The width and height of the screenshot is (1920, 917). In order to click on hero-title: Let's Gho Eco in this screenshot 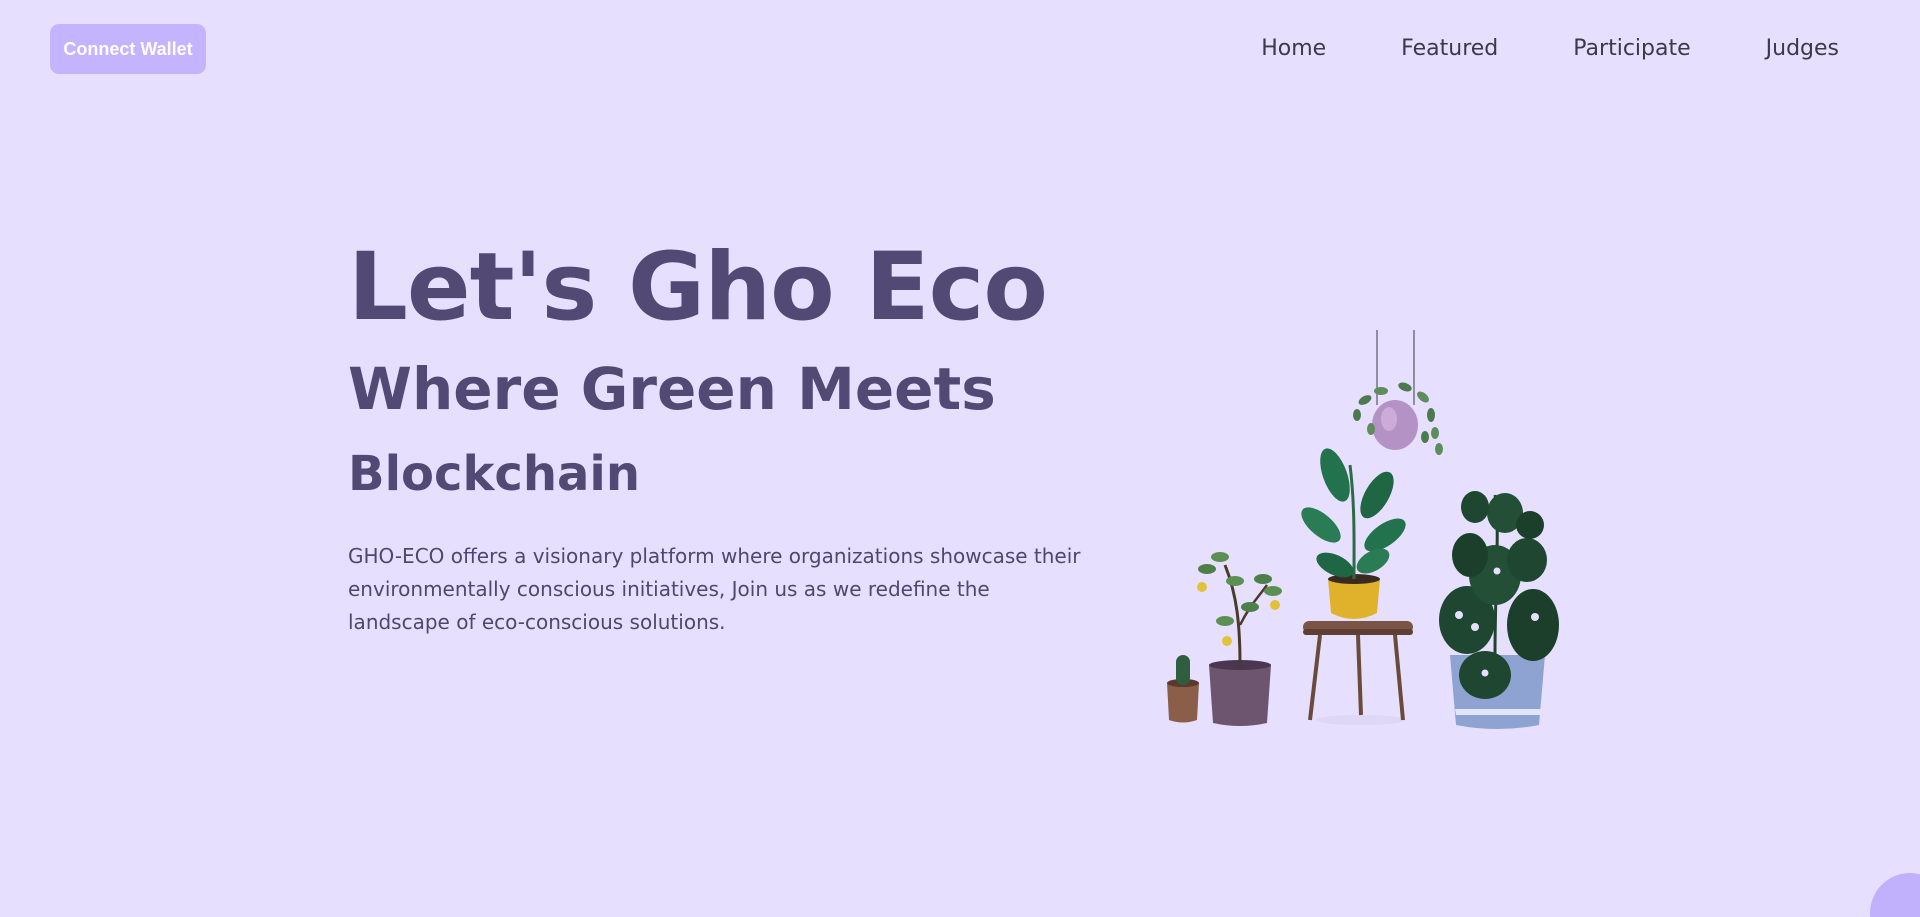, I will do `click(698, 287)`.